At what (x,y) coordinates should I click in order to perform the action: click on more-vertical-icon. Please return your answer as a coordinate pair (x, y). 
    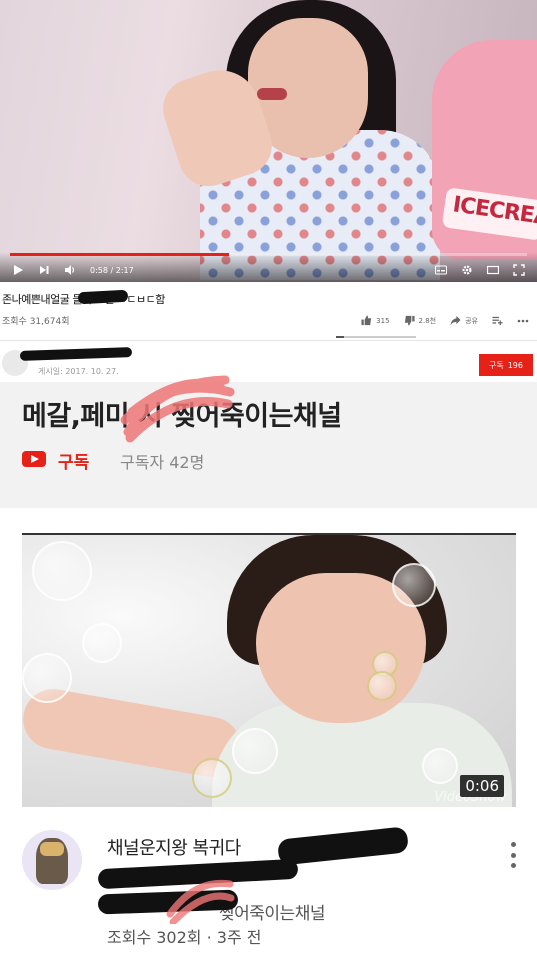
    Looking at the image, I should click on (513, 855).